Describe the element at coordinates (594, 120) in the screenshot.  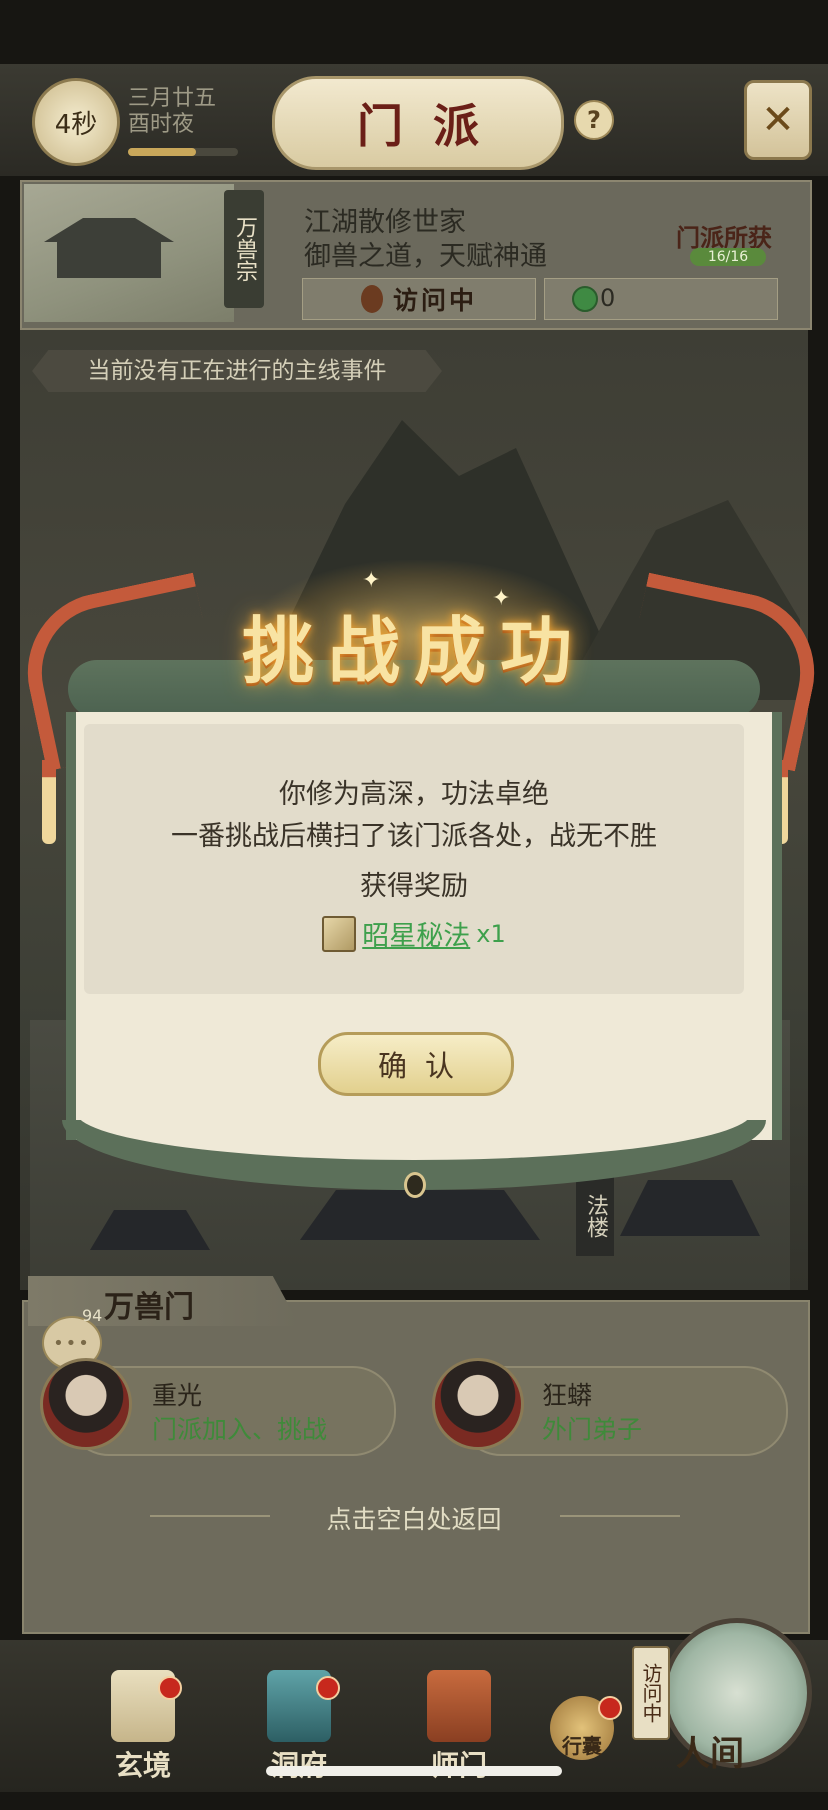
I see `question-icon: ?` at that location.